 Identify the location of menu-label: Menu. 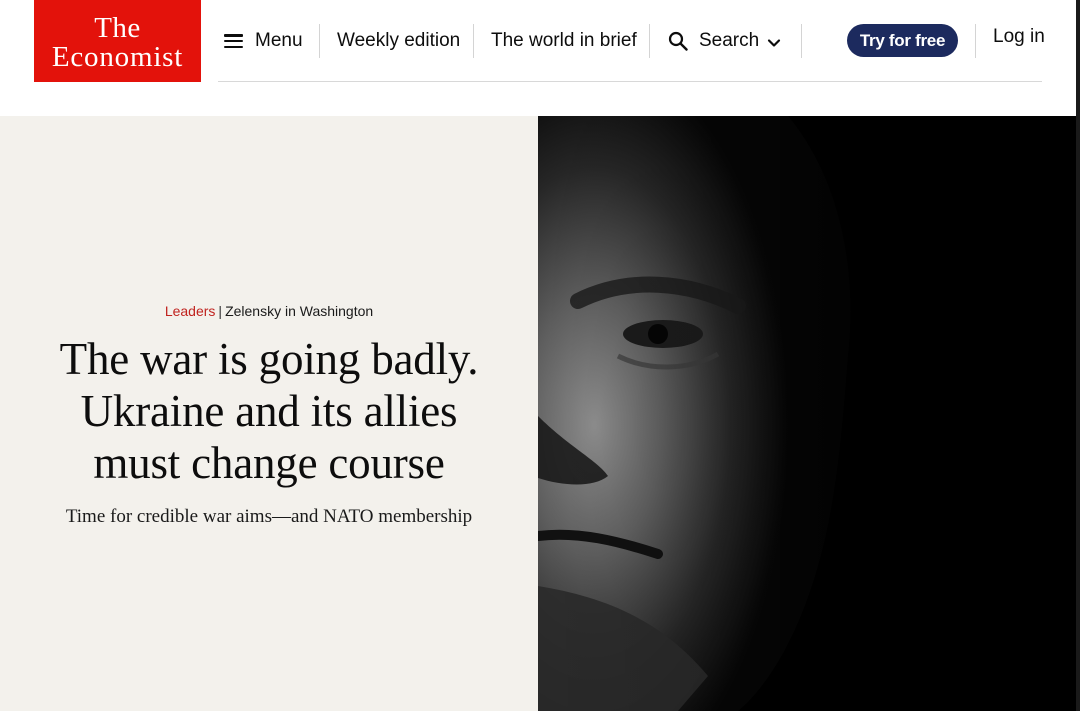
(279, 40).